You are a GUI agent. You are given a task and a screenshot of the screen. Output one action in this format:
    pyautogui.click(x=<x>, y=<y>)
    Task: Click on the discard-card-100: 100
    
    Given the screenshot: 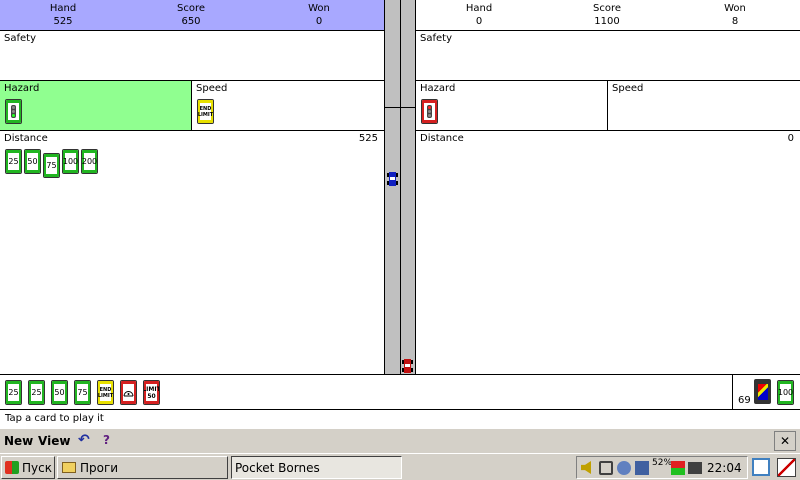 What is the action you would take?
    pyautogui.click(x=785, y=392)
    